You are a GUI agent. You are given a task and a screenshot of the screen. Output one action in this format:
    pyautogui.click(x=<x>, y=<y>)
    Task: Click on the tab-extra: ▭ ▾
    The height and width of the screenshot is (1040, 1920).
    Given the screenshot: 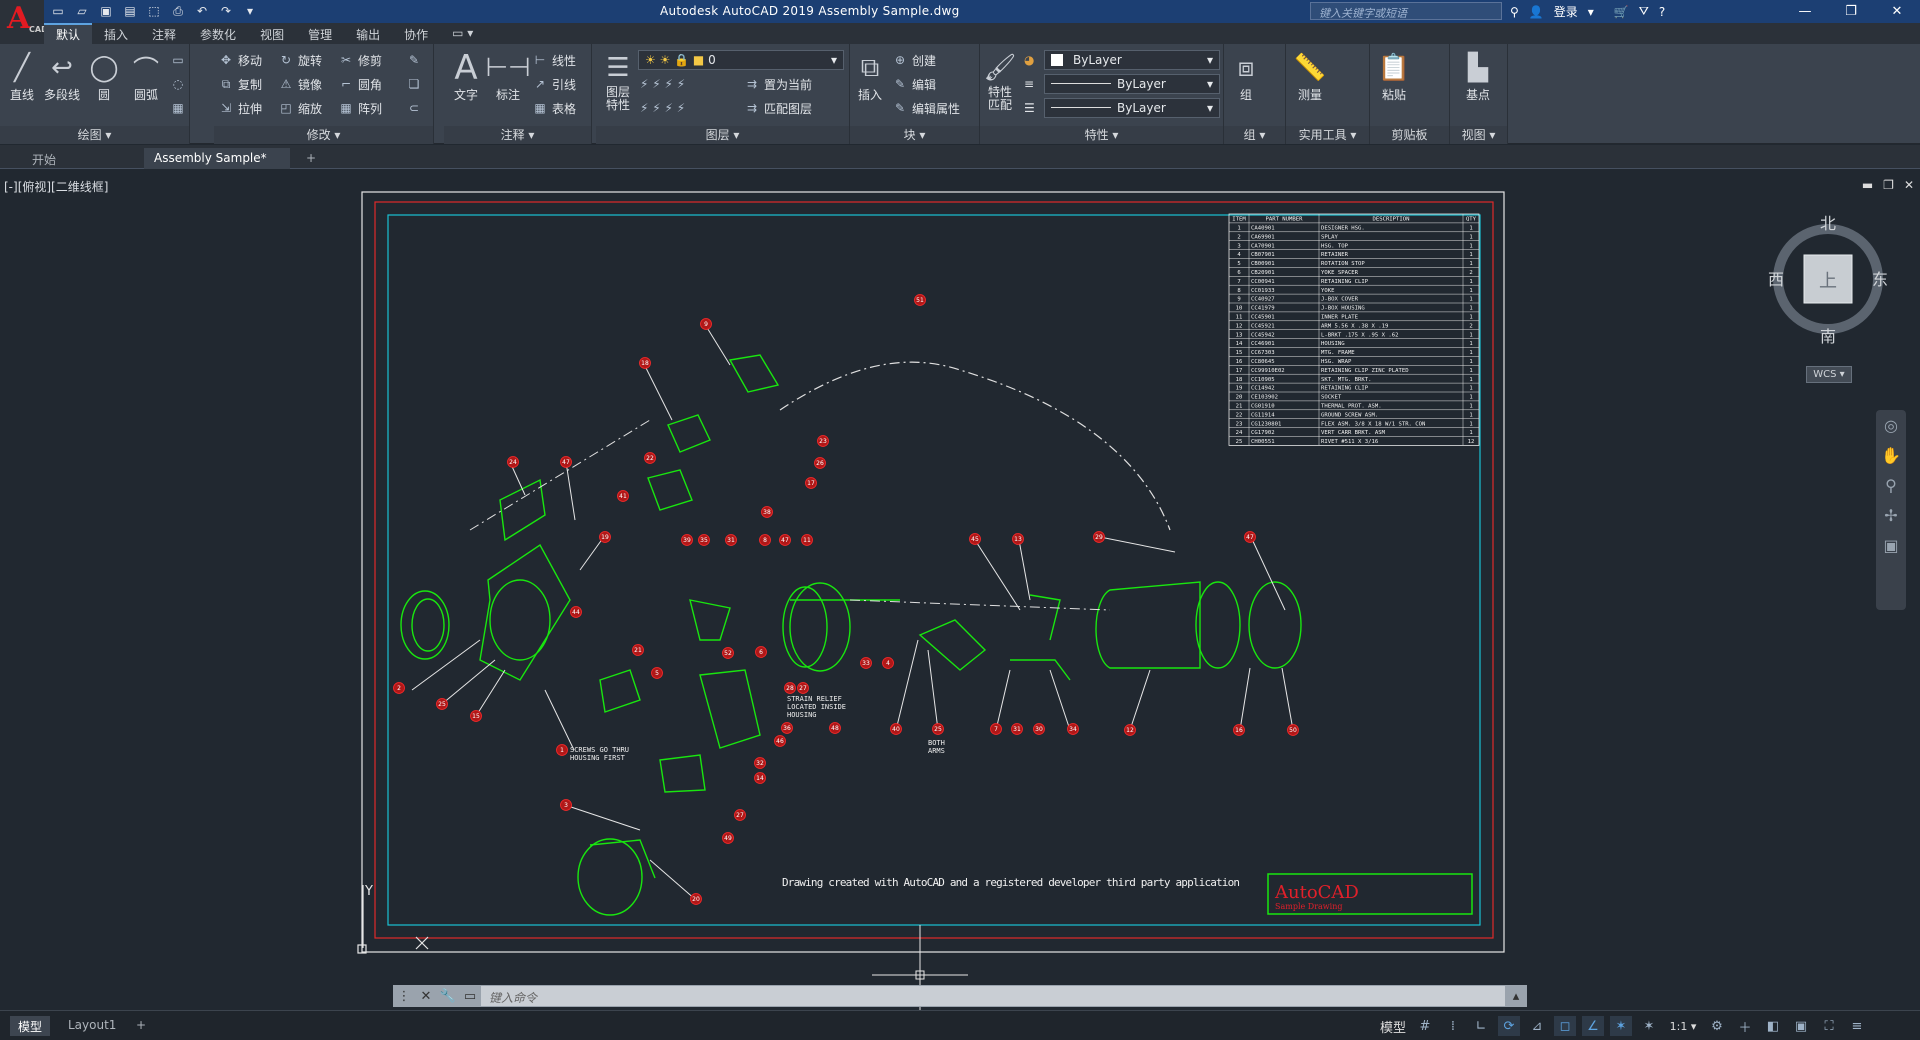 What is the action you would take?
    pyautogui.click(x=462, y=33)
    